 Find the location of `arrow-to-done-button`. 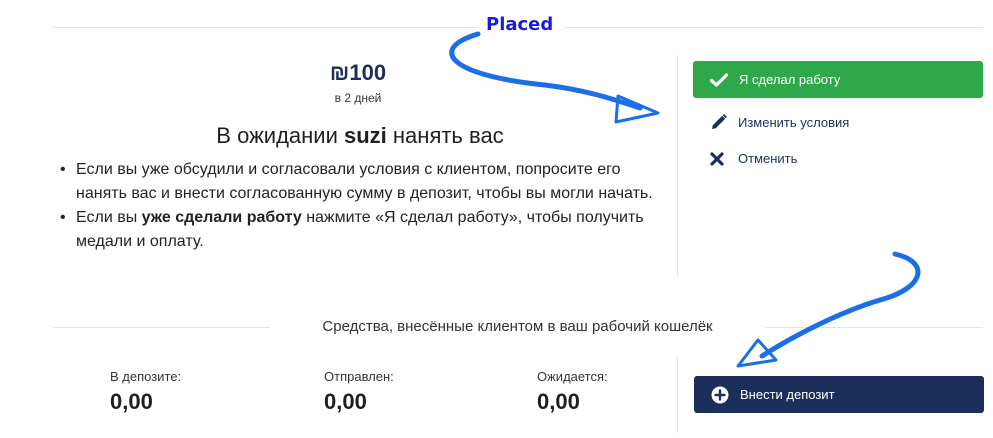

arrow-to-done-button is located at coordinates (554, 77).